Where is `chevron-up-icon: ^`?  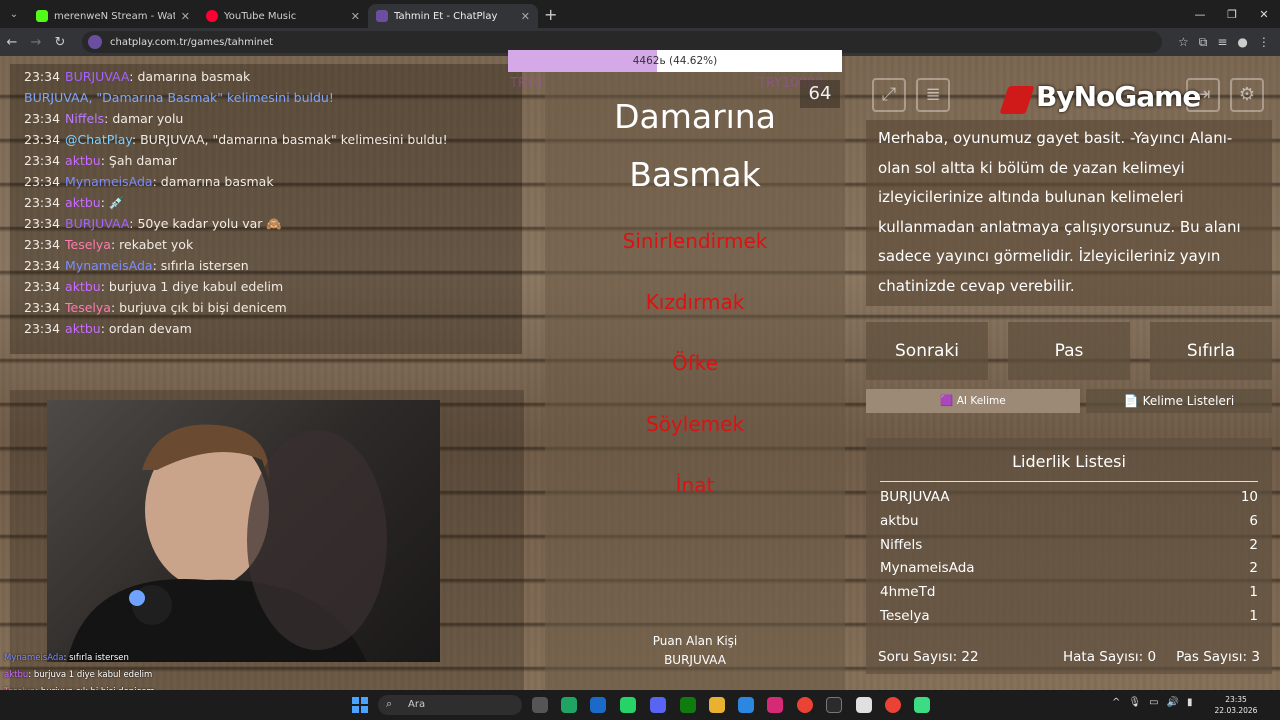 chevron-up-icon: ^ is located at coordinates (1116, 702).